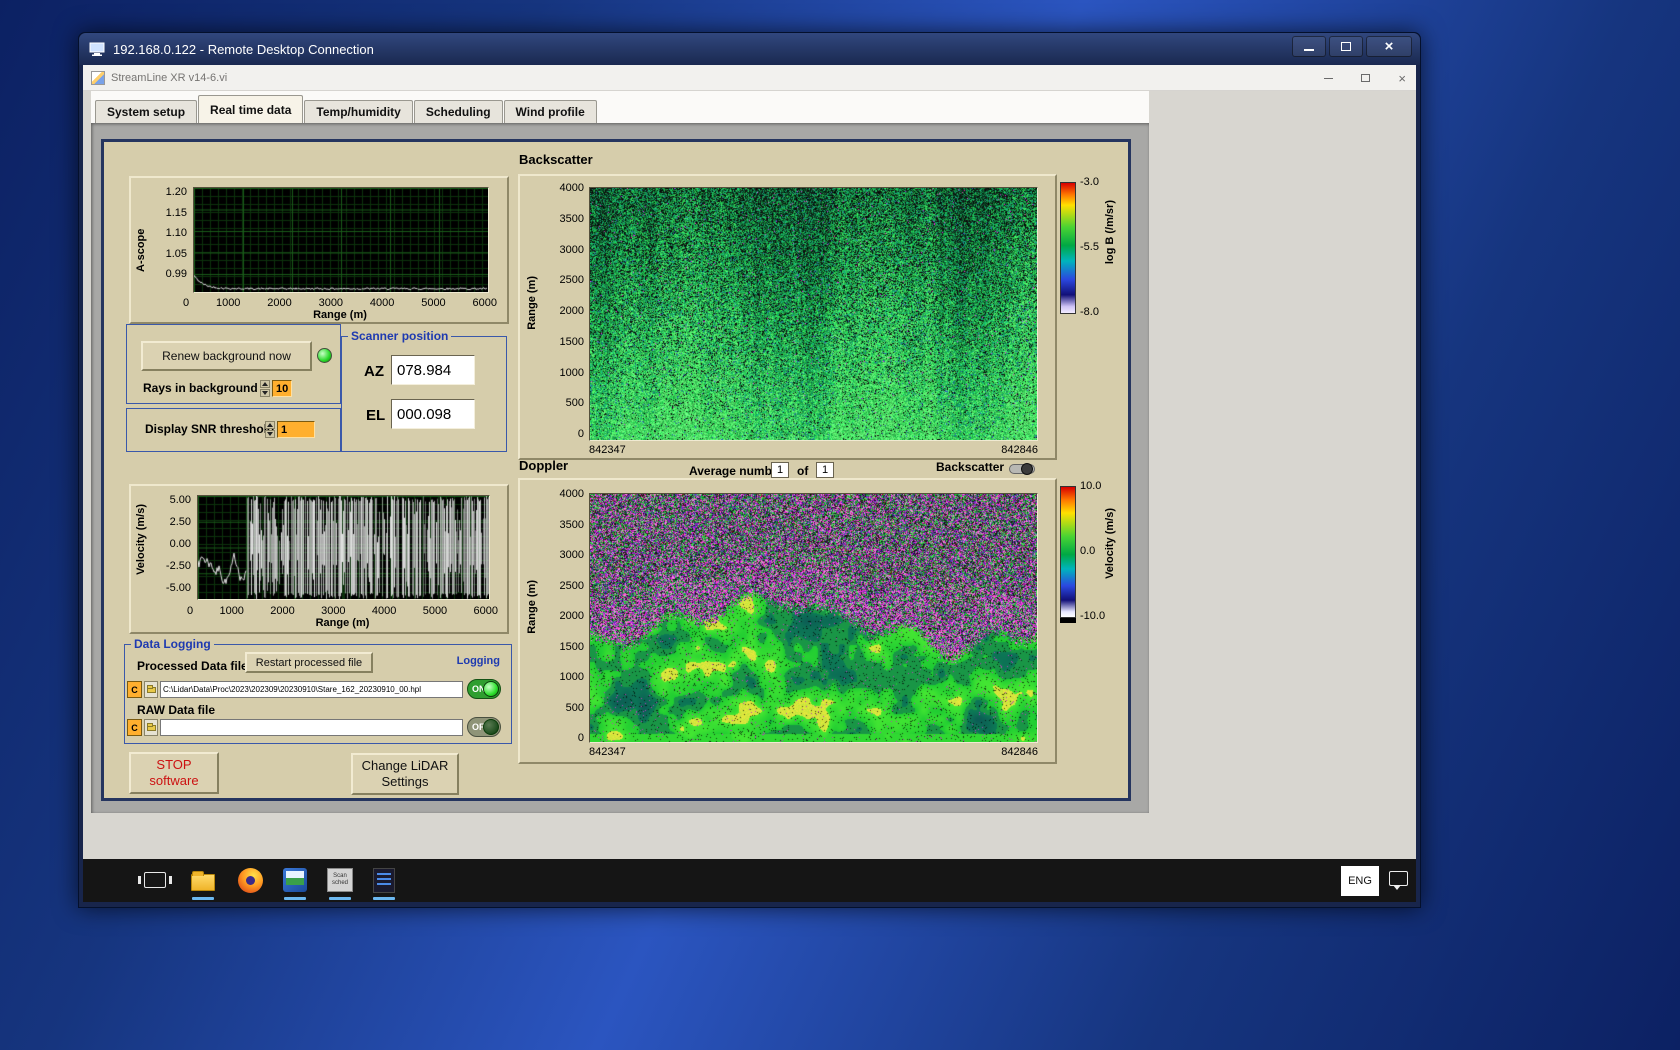  Describe the element at coordinates (813, 618) in the screenshot. I see `doppler-plot` at that location.